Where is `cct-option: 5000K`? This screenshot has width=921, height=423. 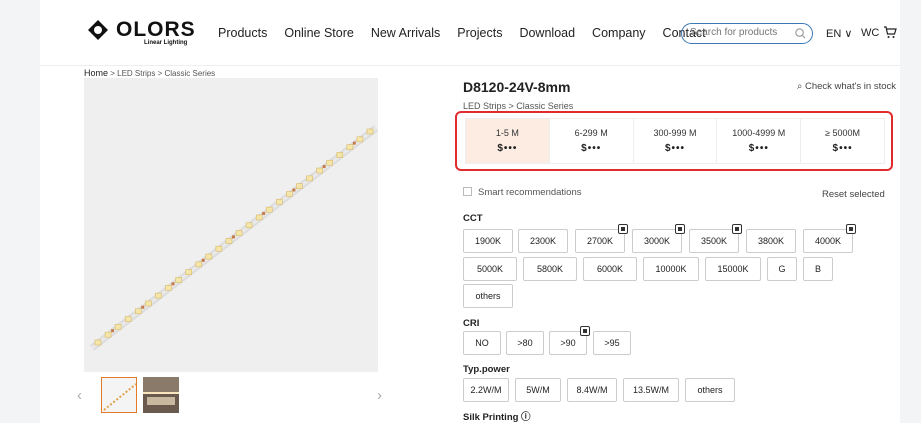
cct-option: 5000K is located at coordinates (490, 269).